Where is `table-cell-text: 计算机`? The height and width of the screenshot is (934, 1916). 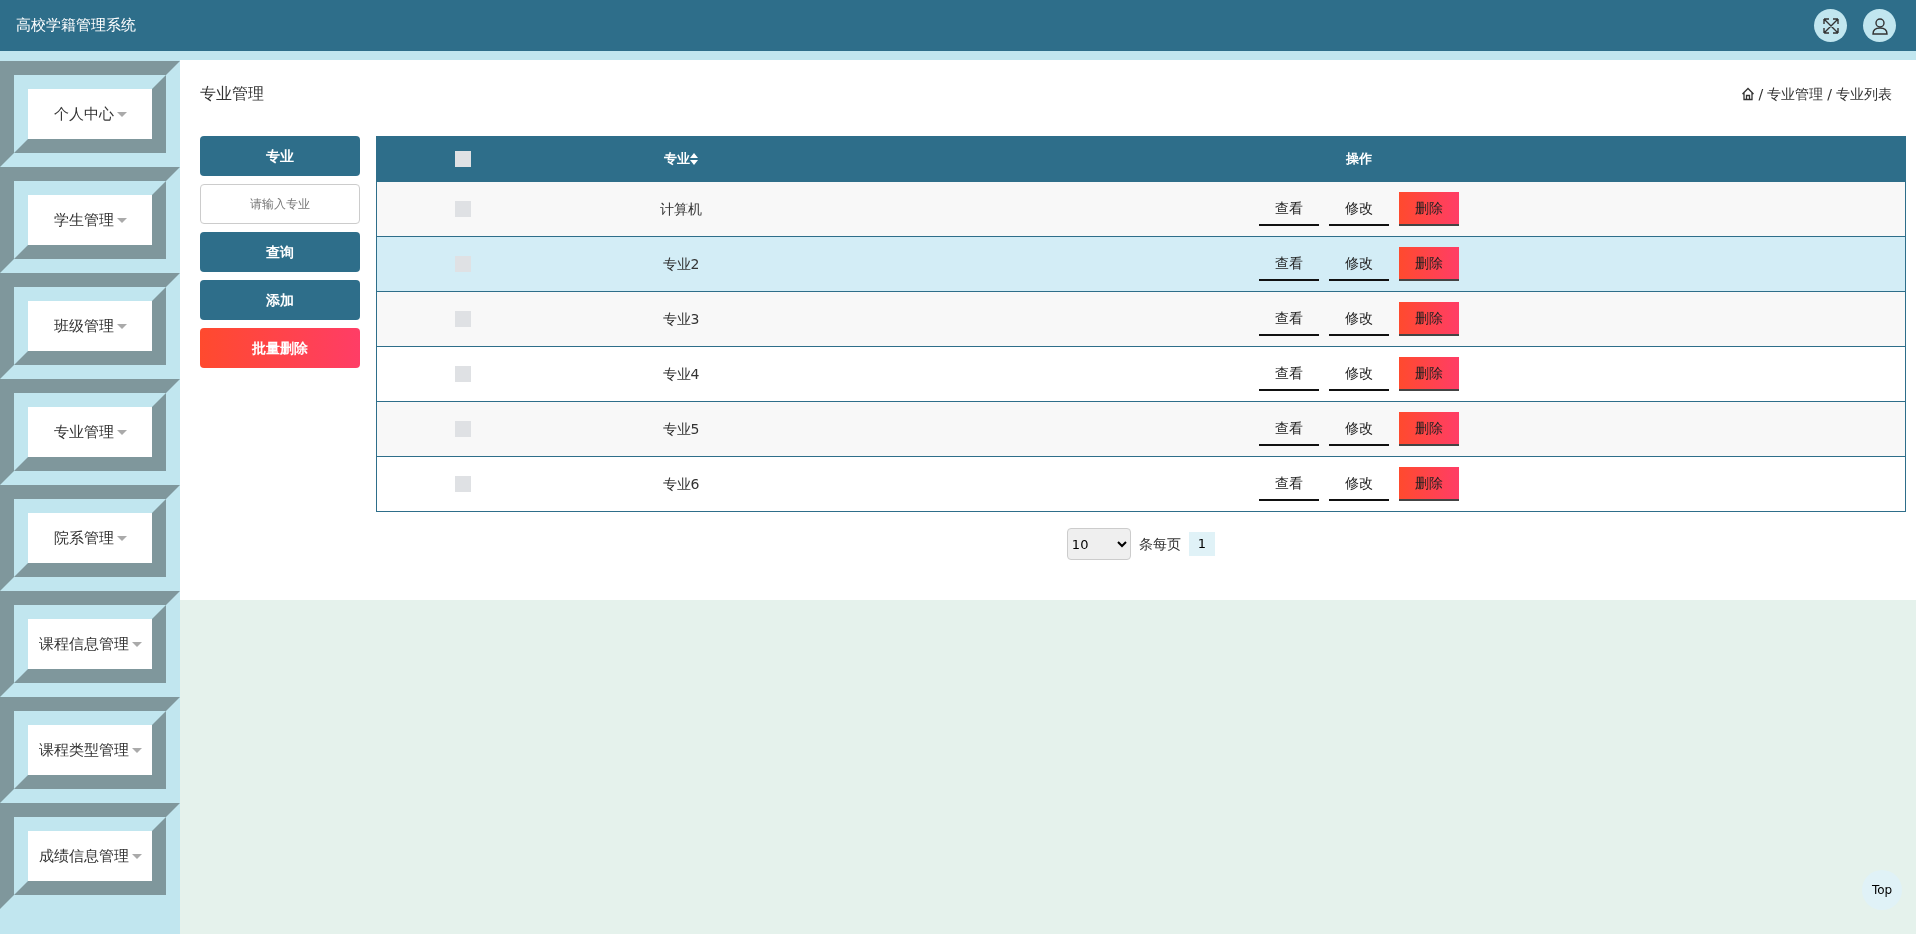
table-cell-text: 计算机 is located at coordinates (681, 209).